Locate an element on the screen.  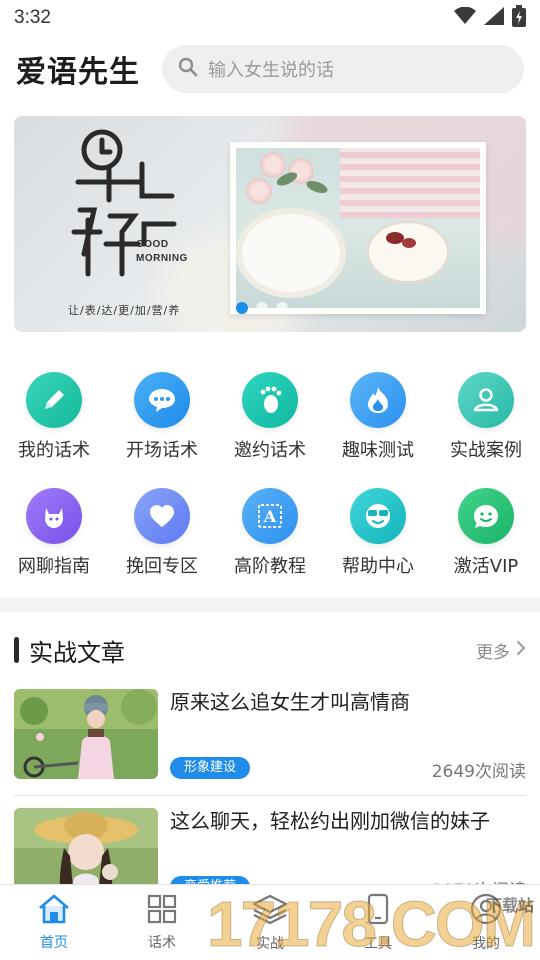
article-read-count: 2649次阅读 is located at coordinates (478, 772).